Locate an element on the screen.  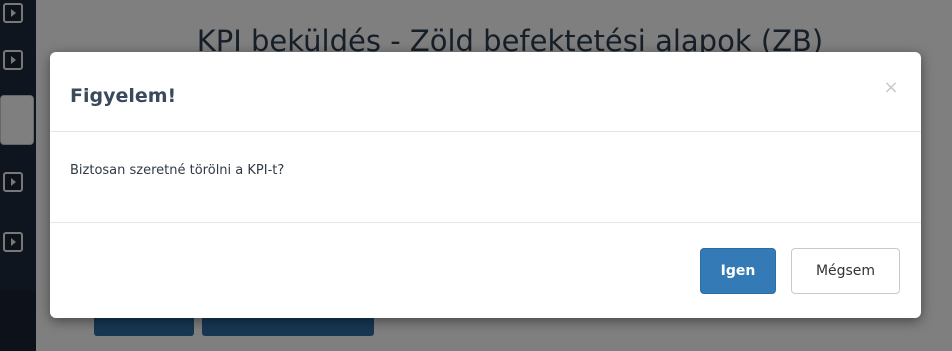
close-icon: × is located at coordinates (891, 88).